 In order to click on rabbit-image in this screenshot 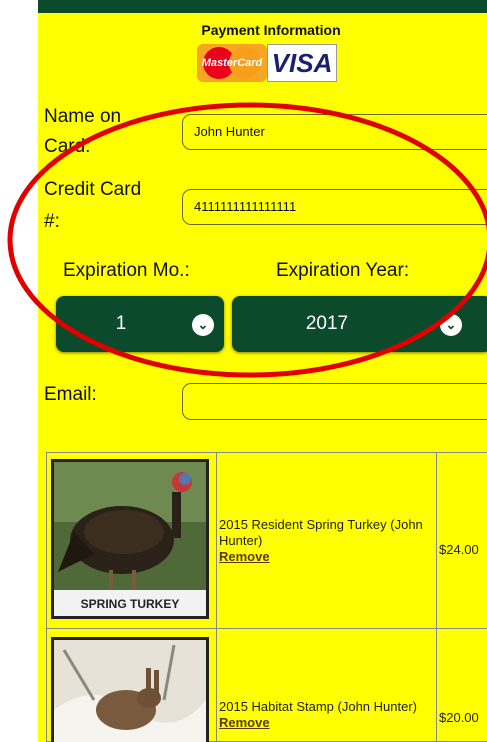, I will do `click(130, 689)`.